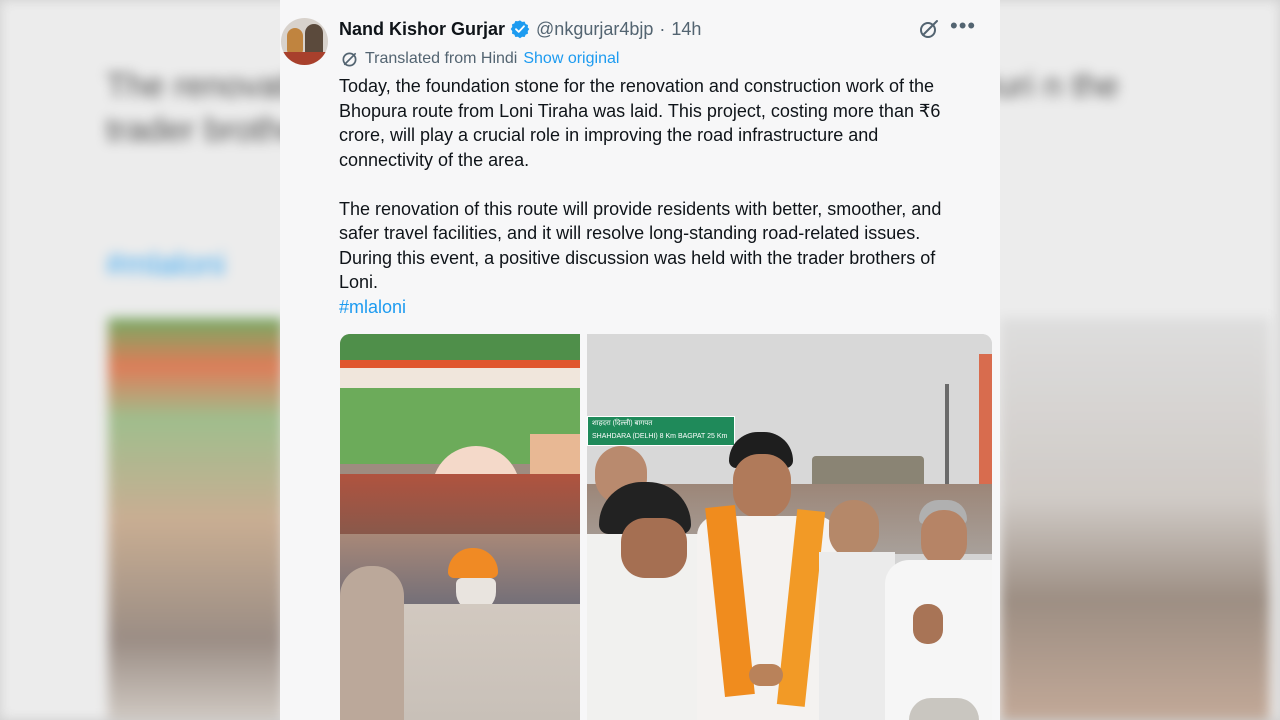 The height and width of the screenshot is (720, 1280). What do you see at coordinates (660, 436) in the screenshot?
I see `road-sign-english: SHAHDARA (DELHI) 8 Km BAGPAT 25 Km` at bounding box center [660, 436].